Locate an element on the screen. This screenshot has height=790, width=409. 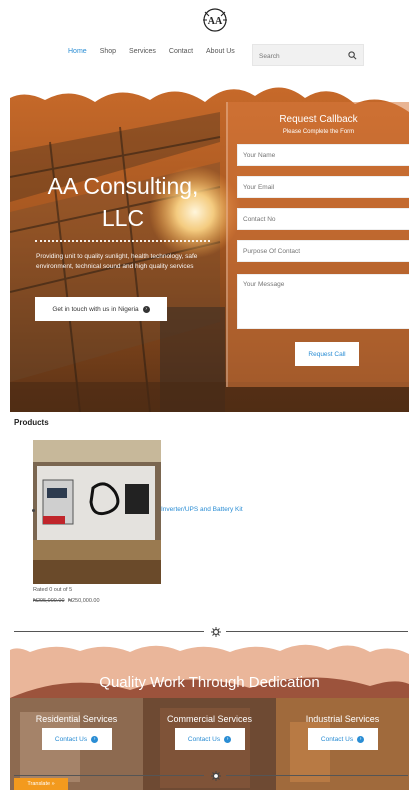
service-label: Industrial Services is located at coordinates (342, 719).